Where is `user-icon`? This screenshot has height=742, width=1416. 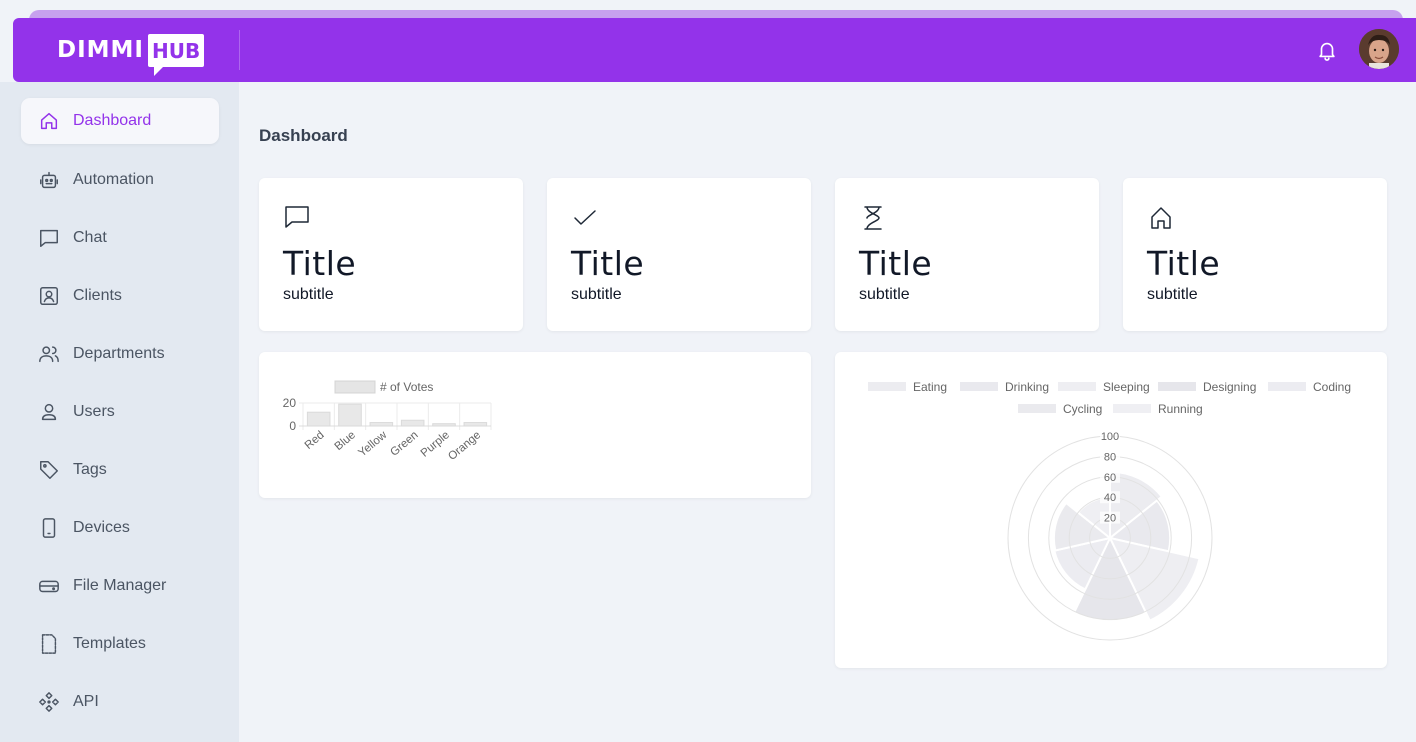 user-icon is located at coordinates (49, 412).